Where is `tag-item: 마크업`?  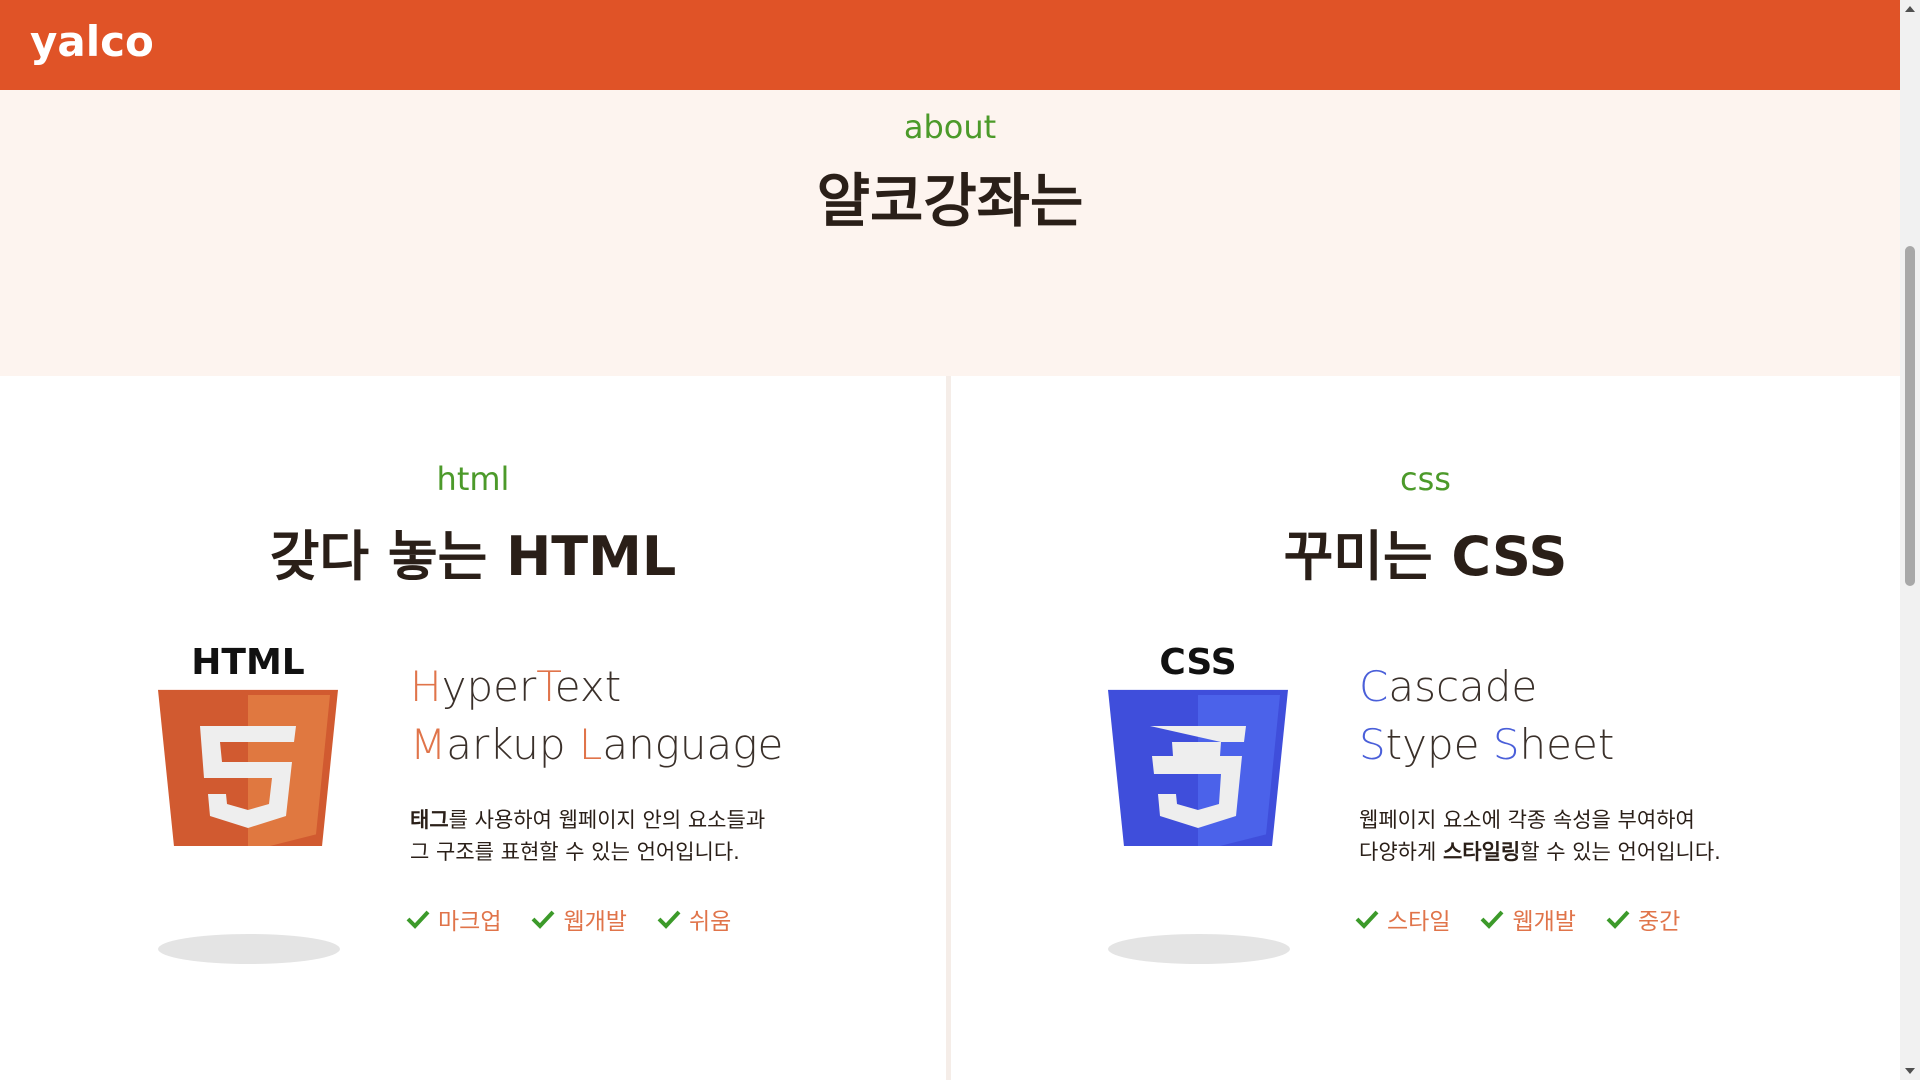 tag-item: 마크업 is located at coordinates (453, 919).